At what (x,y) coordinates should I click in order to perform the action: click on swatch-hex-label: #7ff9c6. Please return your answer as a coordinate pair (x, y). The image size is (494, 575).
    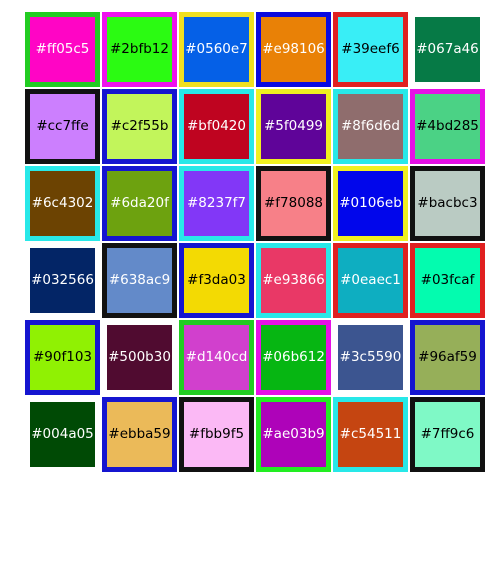
    Looking at the image, I should click on (447, 433).